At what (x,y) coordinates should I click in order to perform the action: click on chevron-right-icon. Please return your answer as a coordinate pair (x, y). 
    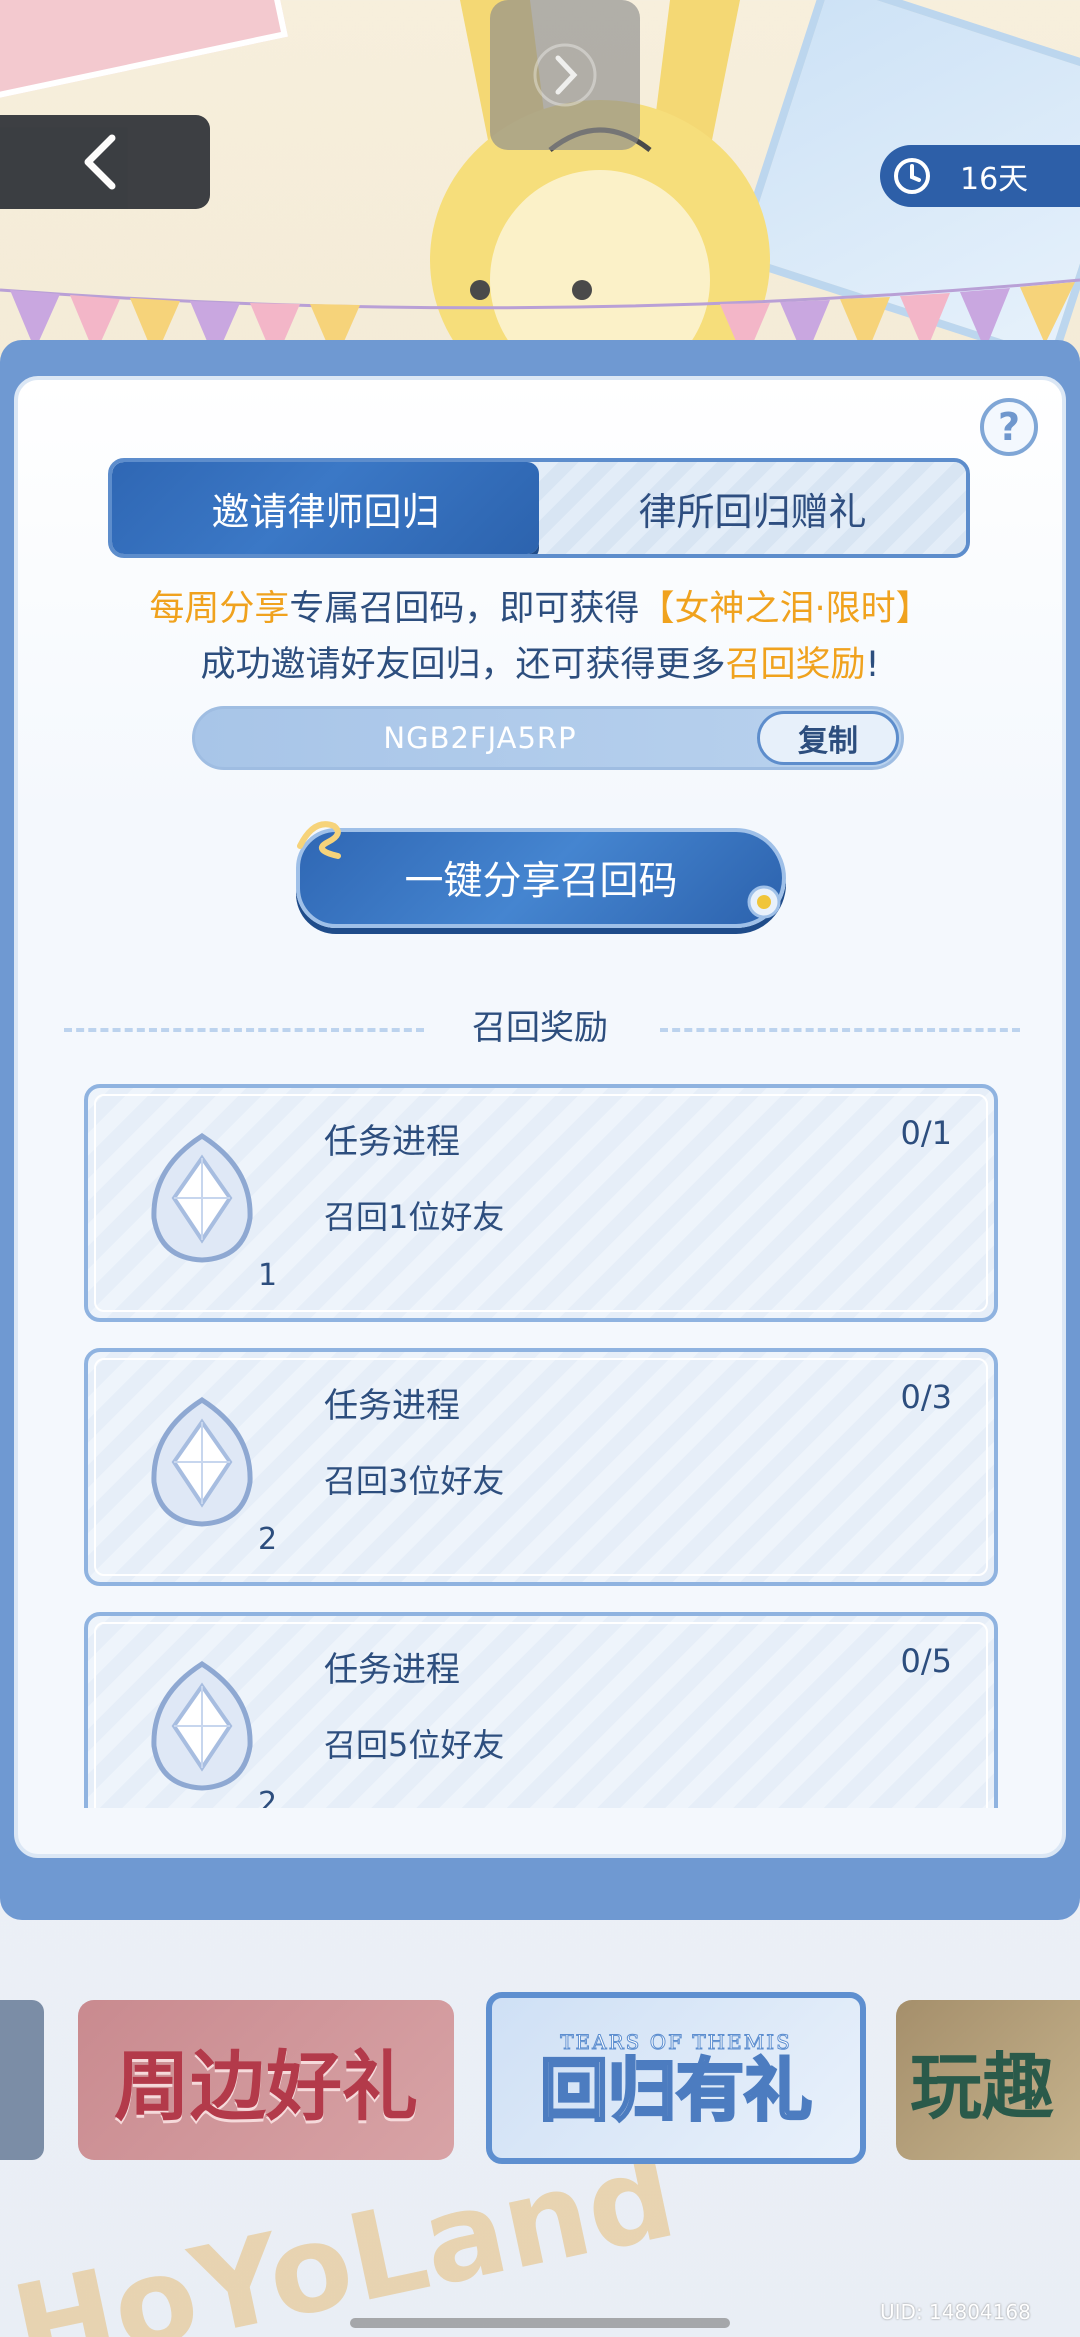
    Looking at the image, I should click on (565, 75).